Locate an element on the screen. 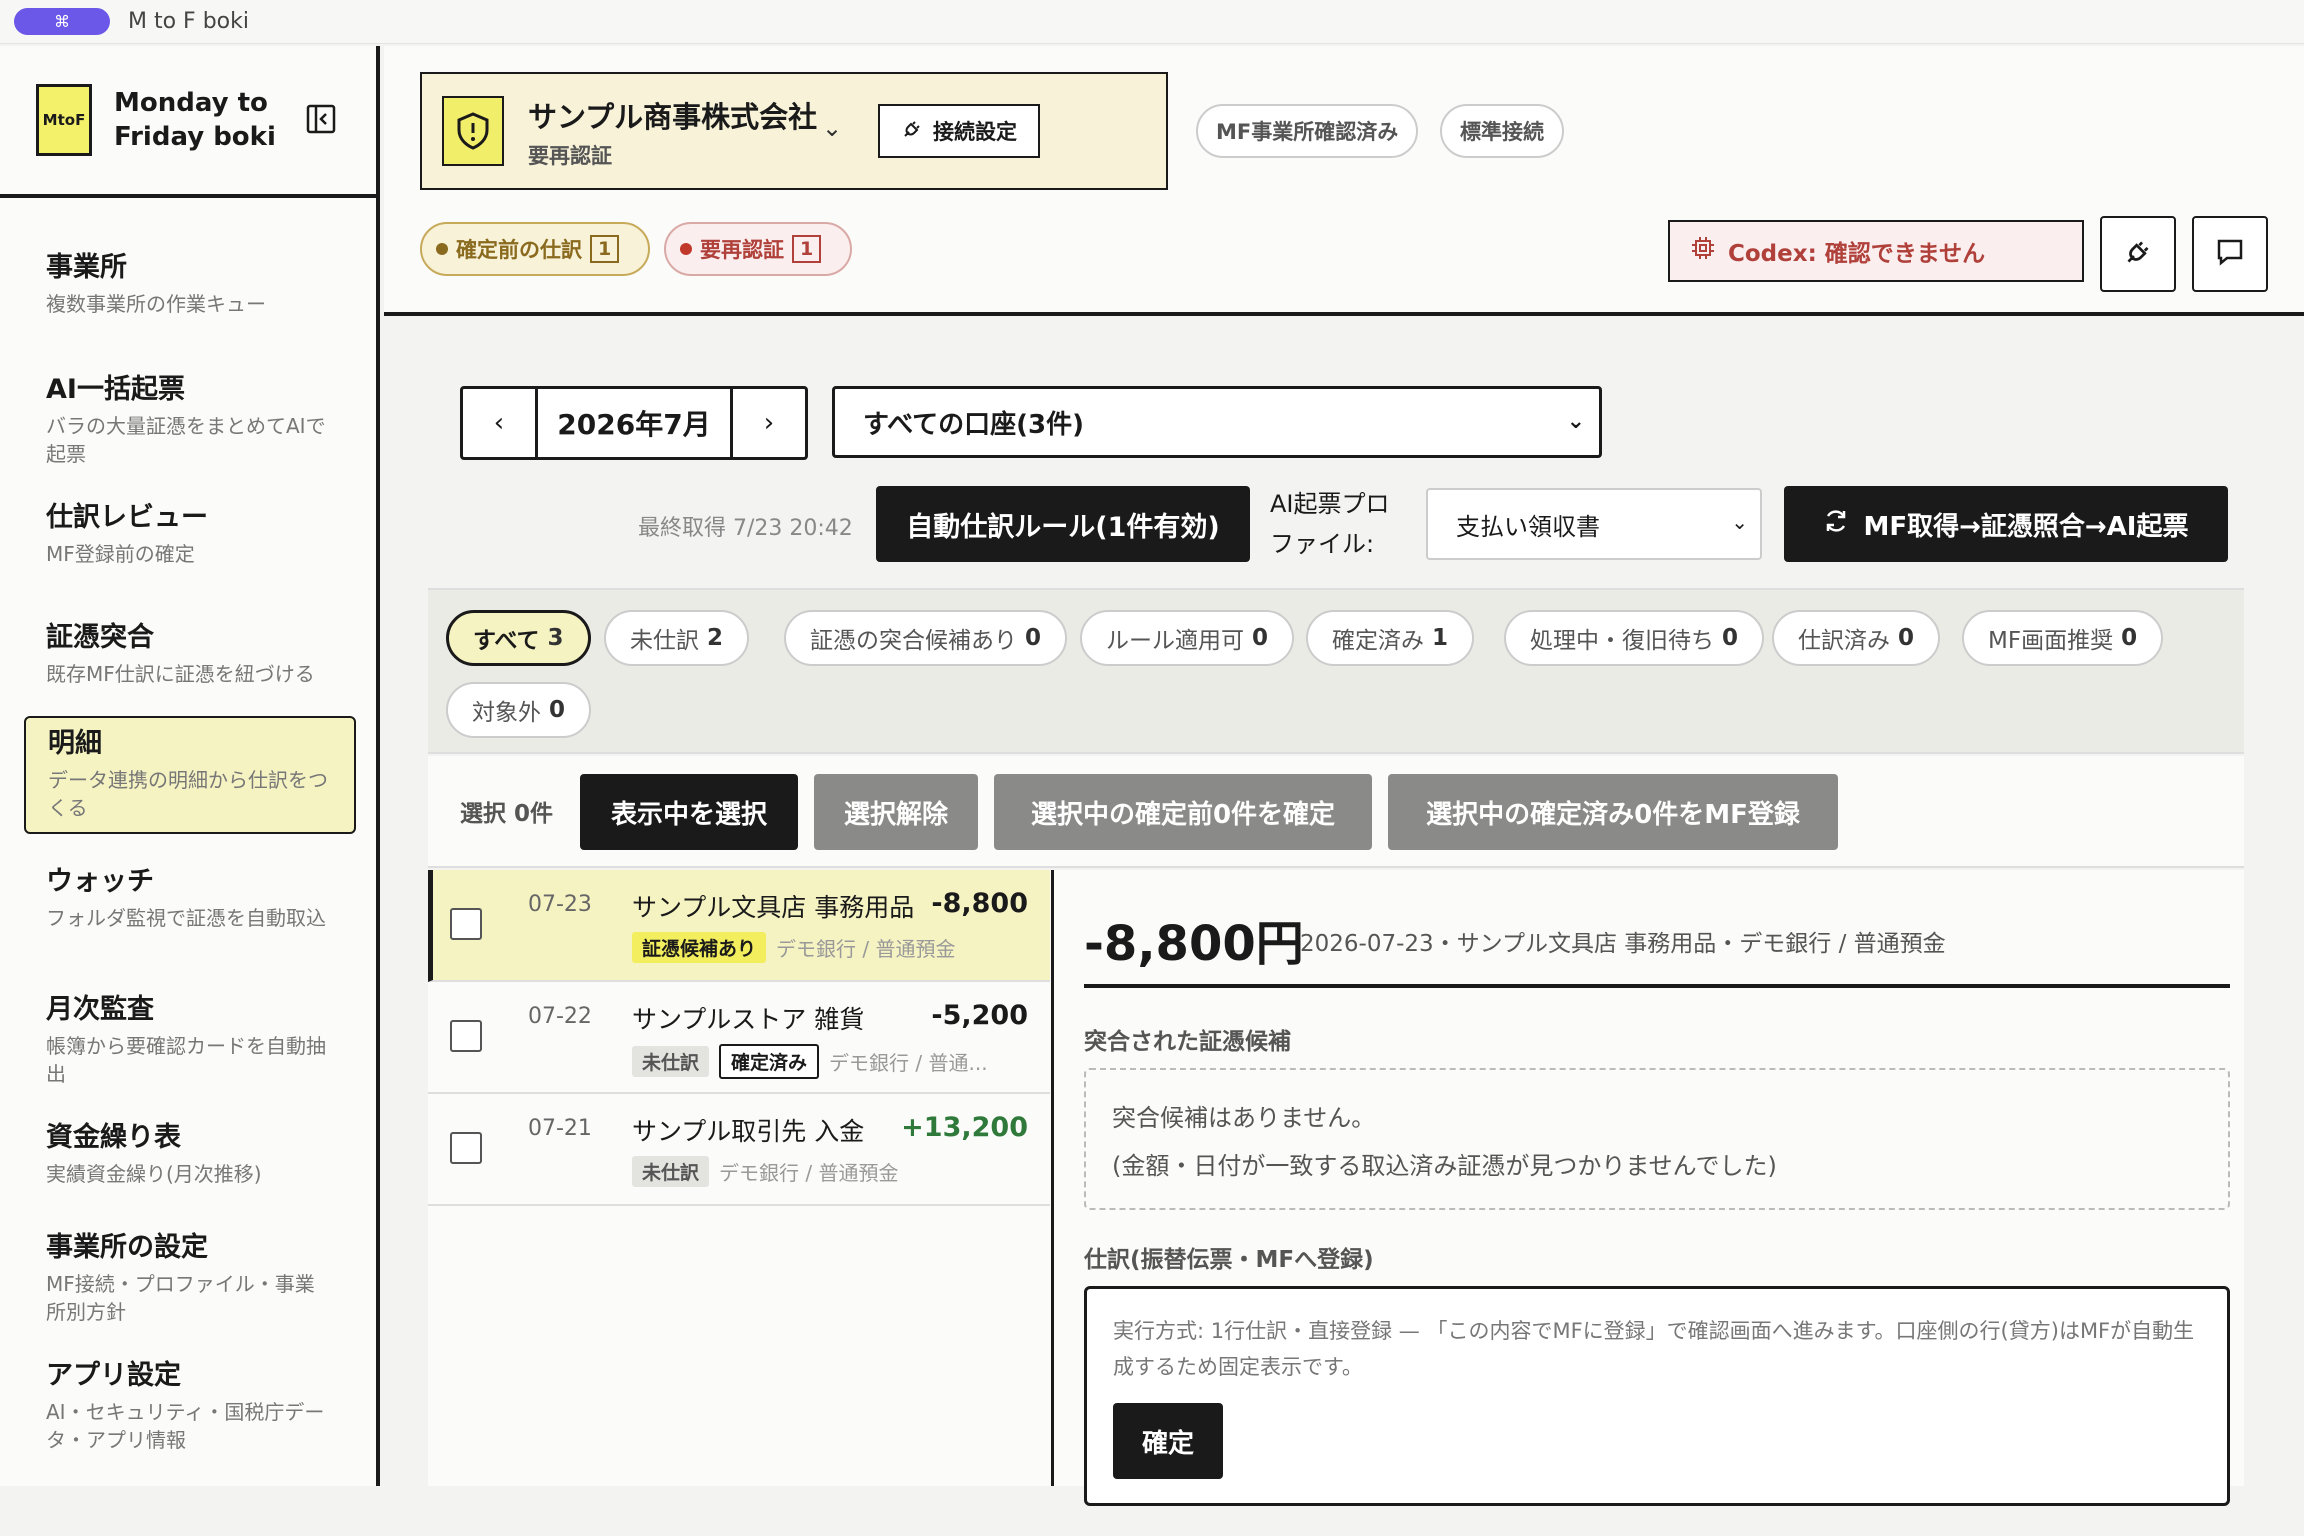  filter-all: すべて 3 is located at coordinates (518, 638).